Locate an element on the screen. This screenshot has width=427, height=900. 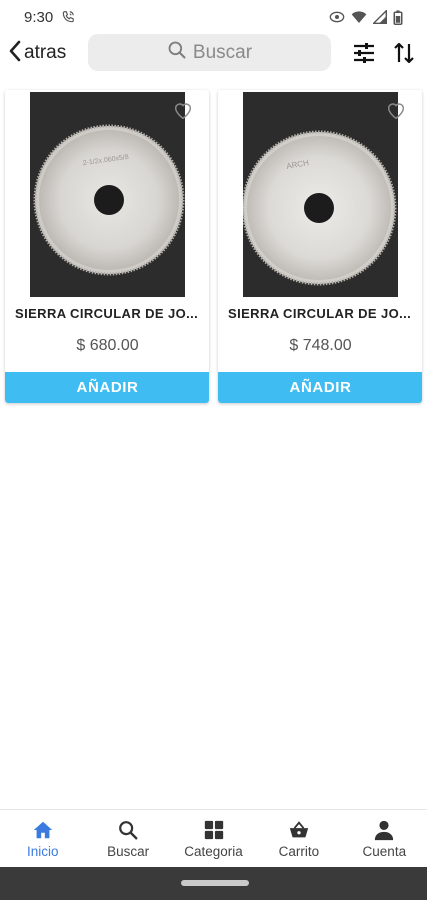
nav-item-carrito: Carrito is located at coordinates (298, 838).